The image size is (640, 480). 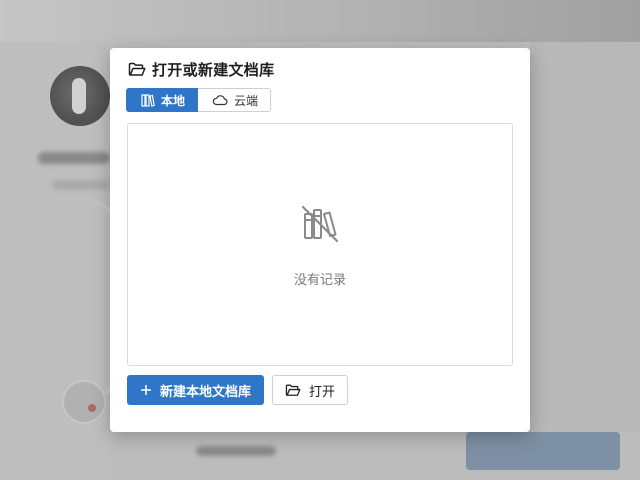 I want to click on tab-local-label: 本地, so click(x=173, y=100).